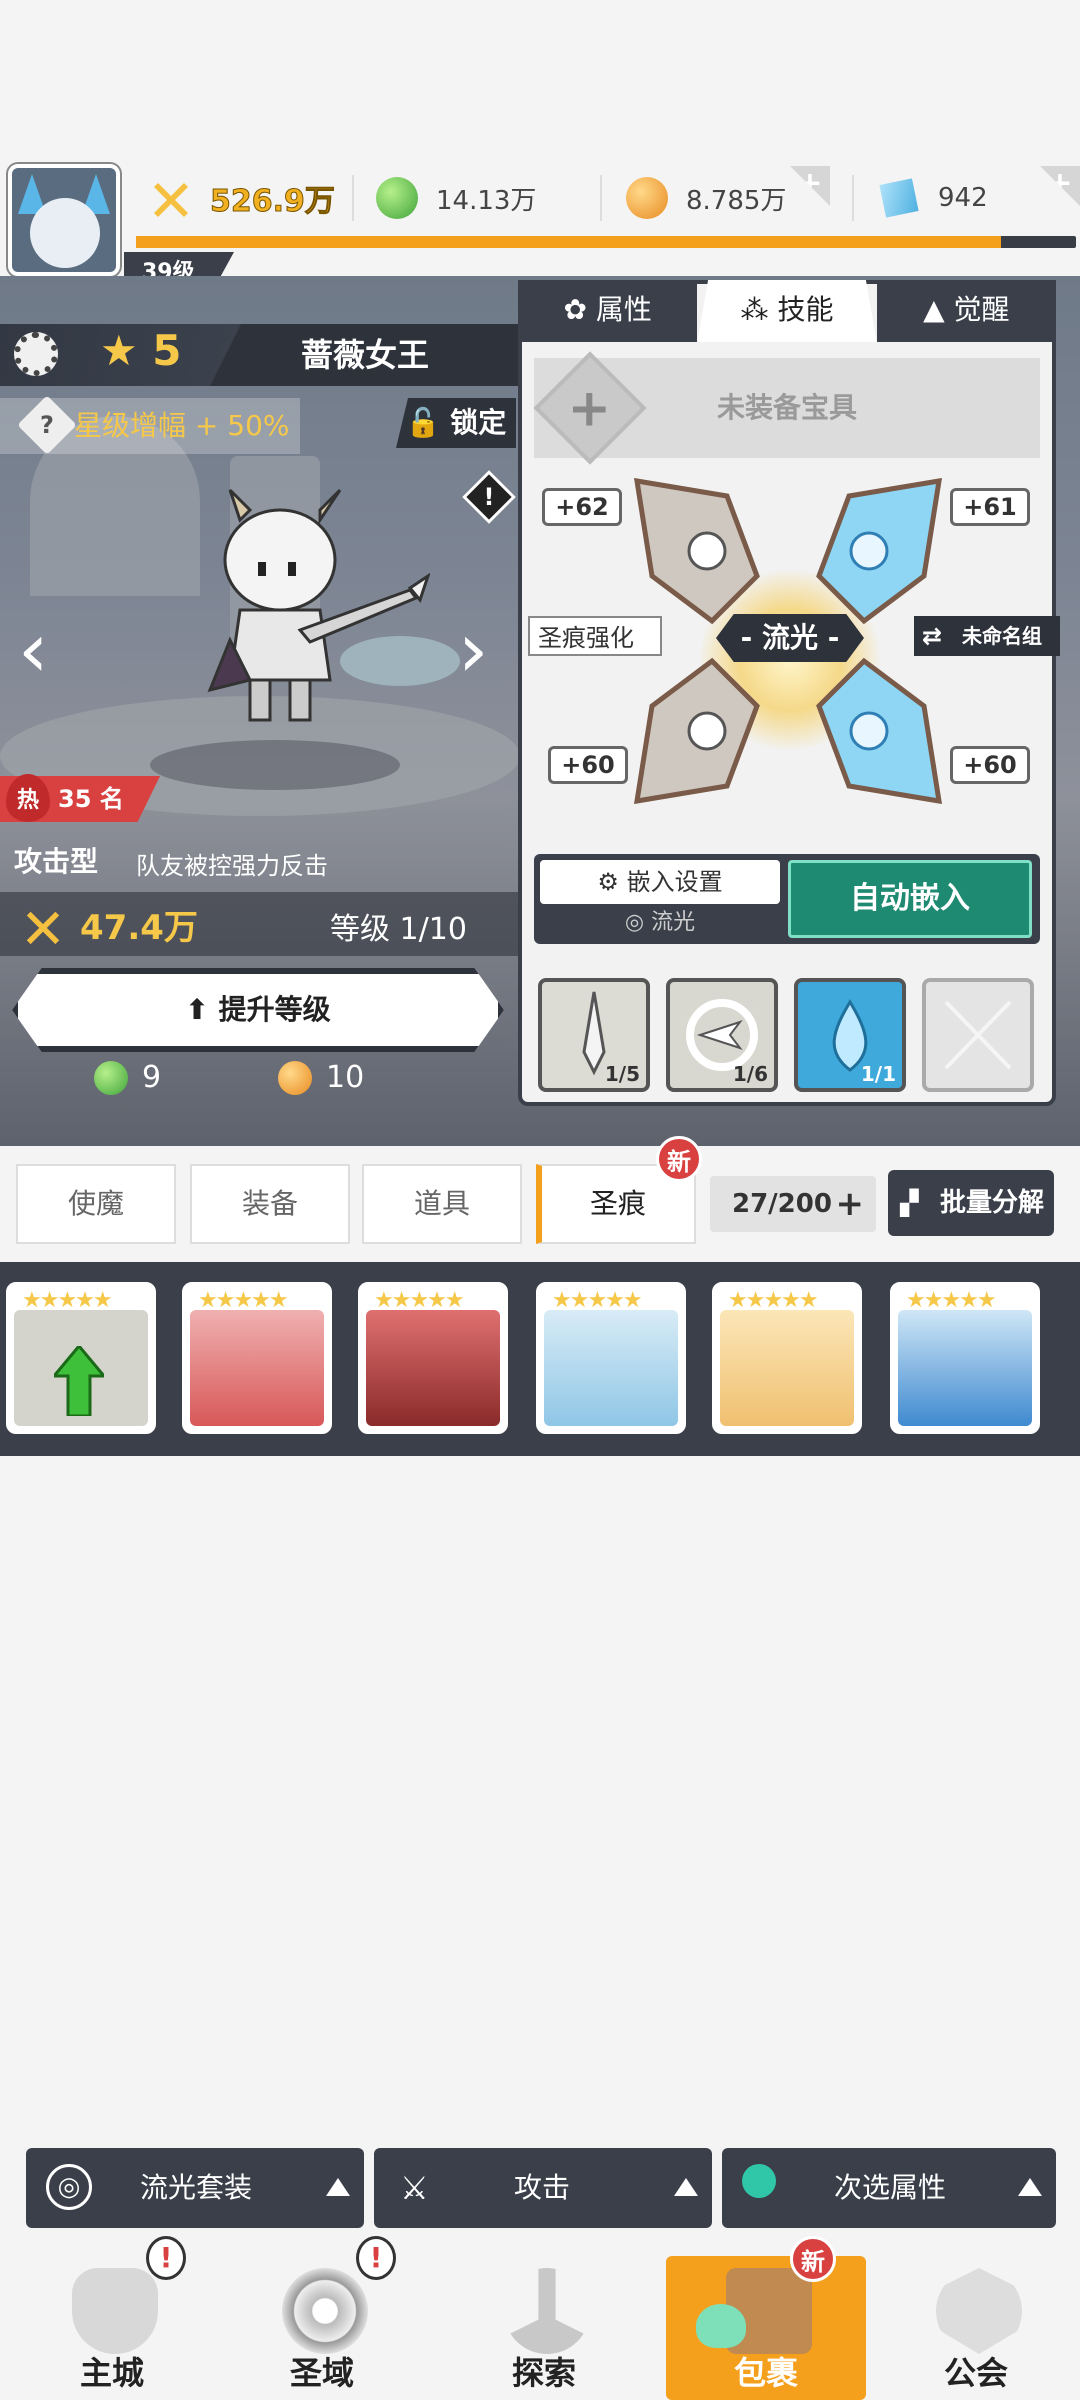  What do you see at coordinates (966, 311) in the screenshot?
I see `tab-awaken: ▲ 觉醒` at bounding box center [966, 311].